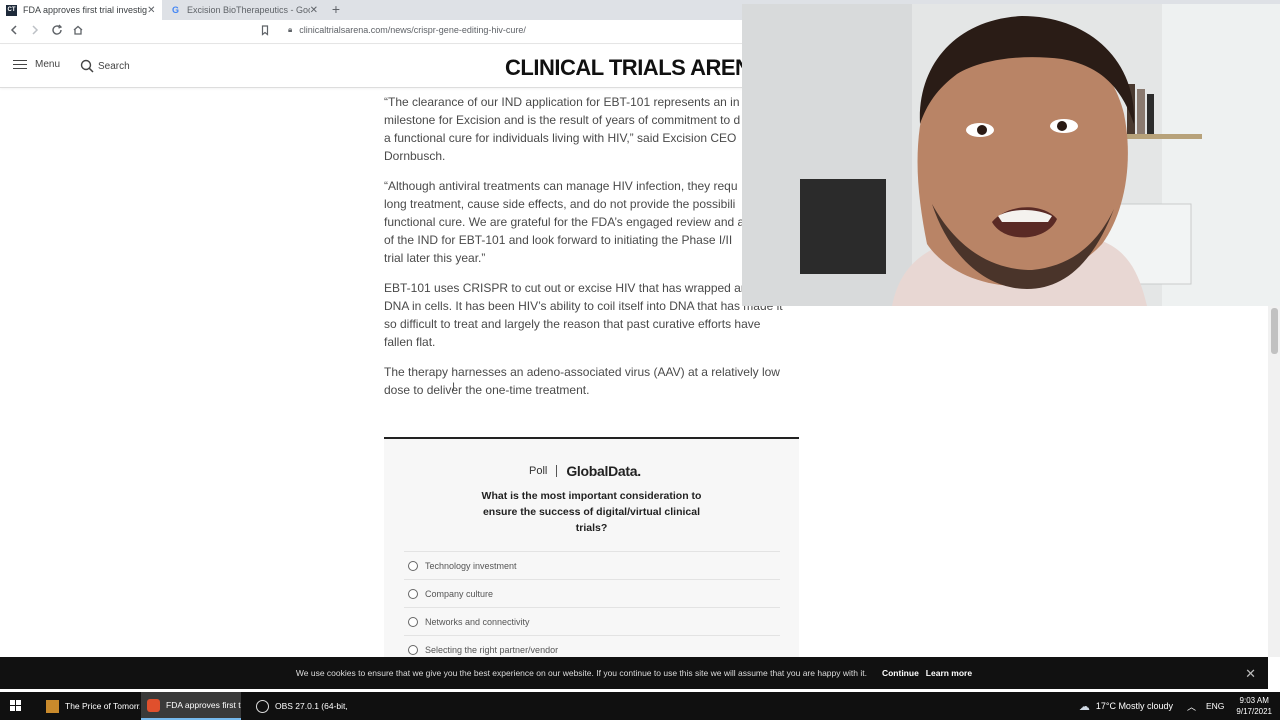 The width and height of the screenshot is (1280, 720). I want to click on article-line: trial later this year.”, so click(435, 258).